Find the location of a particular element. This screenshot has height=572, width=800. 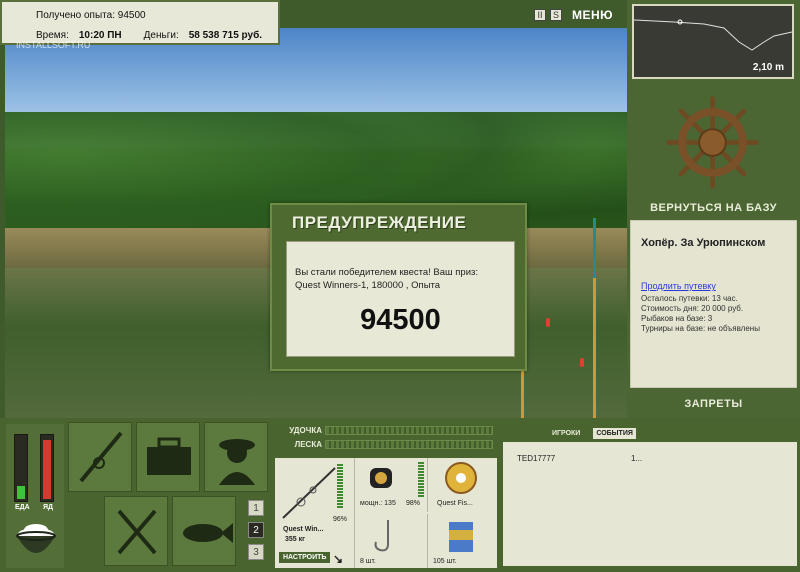

rod-durability-bar is located at coordinates (340, 486).